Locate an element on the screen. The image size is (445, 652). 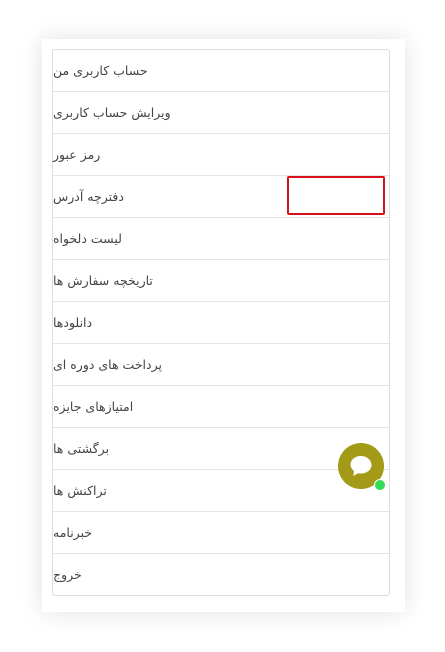
menu-item-label: امتیازهای جایزه is located at coordinates (93, 406).